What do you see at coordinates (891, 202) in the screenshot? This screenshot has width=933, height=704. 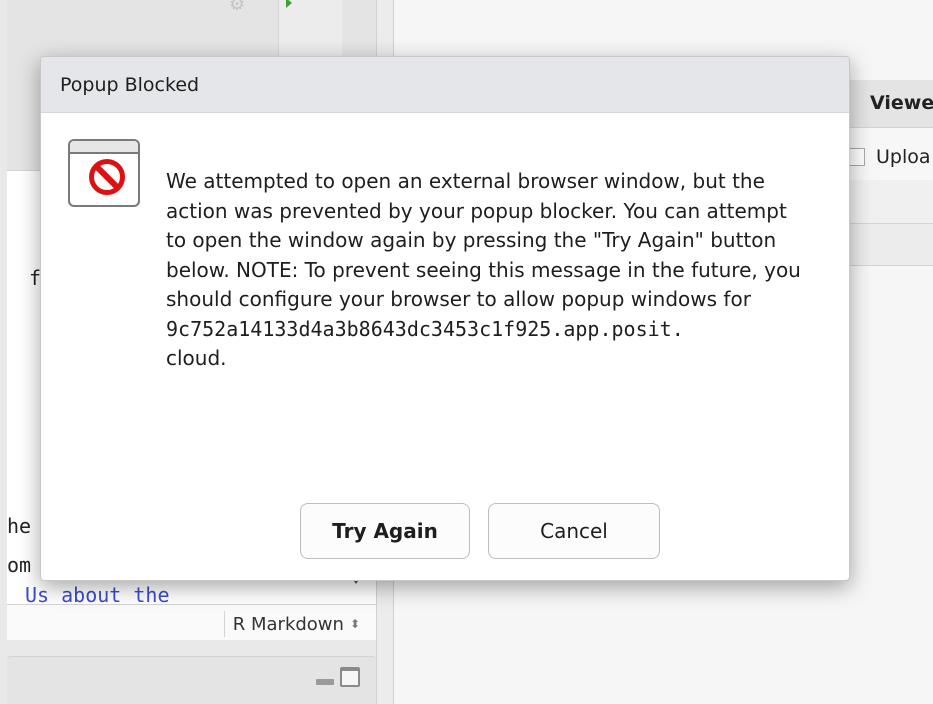 I see `files-path-bar` at bounding box center [891, 202].